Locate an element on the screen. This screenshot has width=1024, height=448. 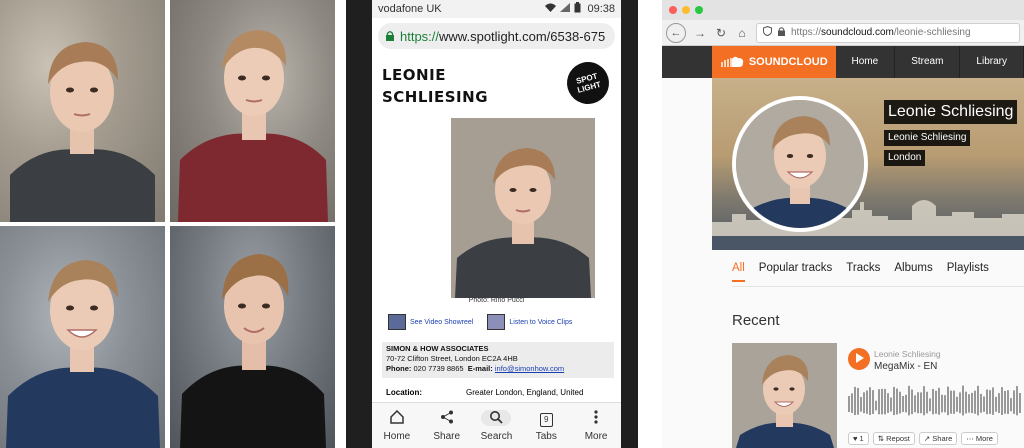
browser-address-bar: https://soundcloud.com/leonie-schliesing is located at coordinates (888, 32).